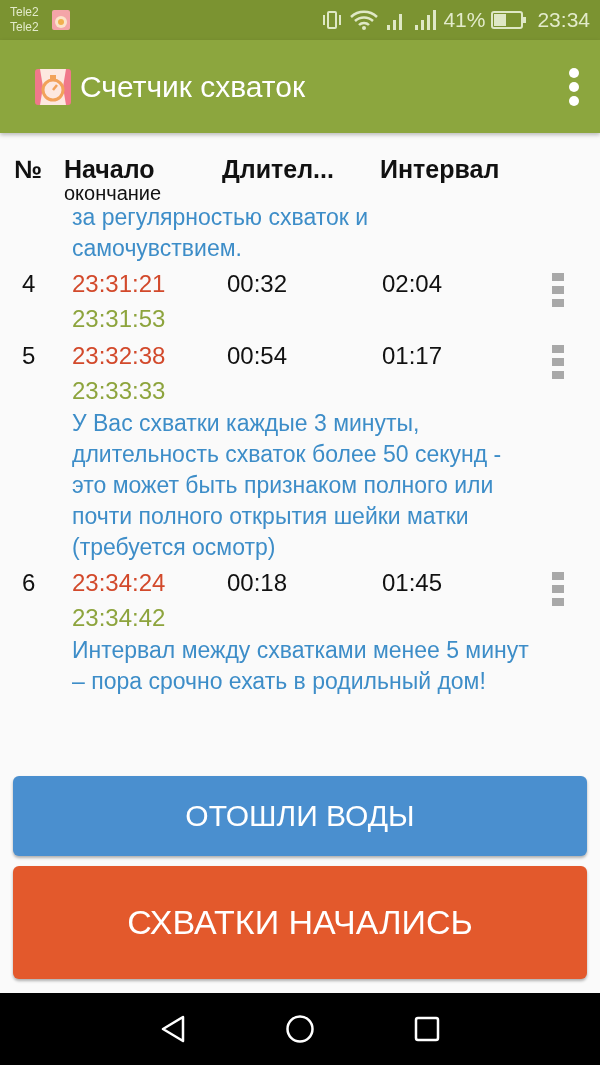  Describe the element at coordinates (119, 583) in the screenshot. I see `start-time: 23:34:24` at that location.